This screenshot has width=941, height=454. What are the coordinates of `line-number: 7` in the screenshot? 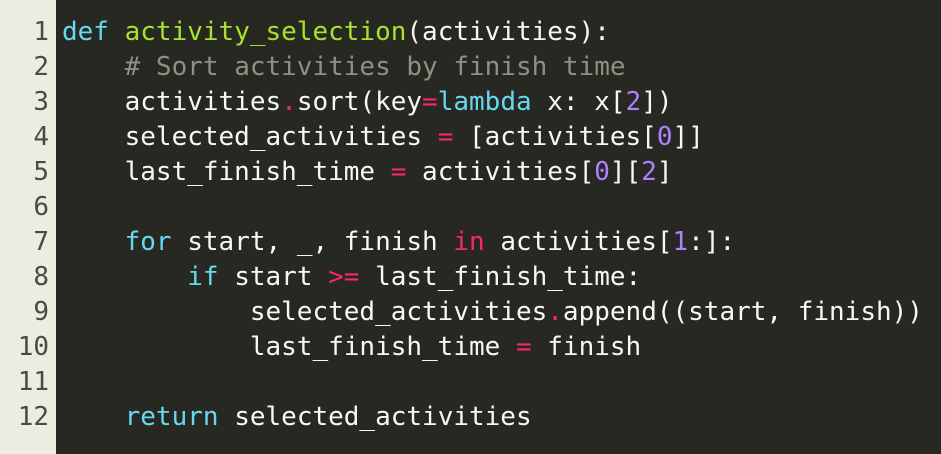 It's located at (41, 242).